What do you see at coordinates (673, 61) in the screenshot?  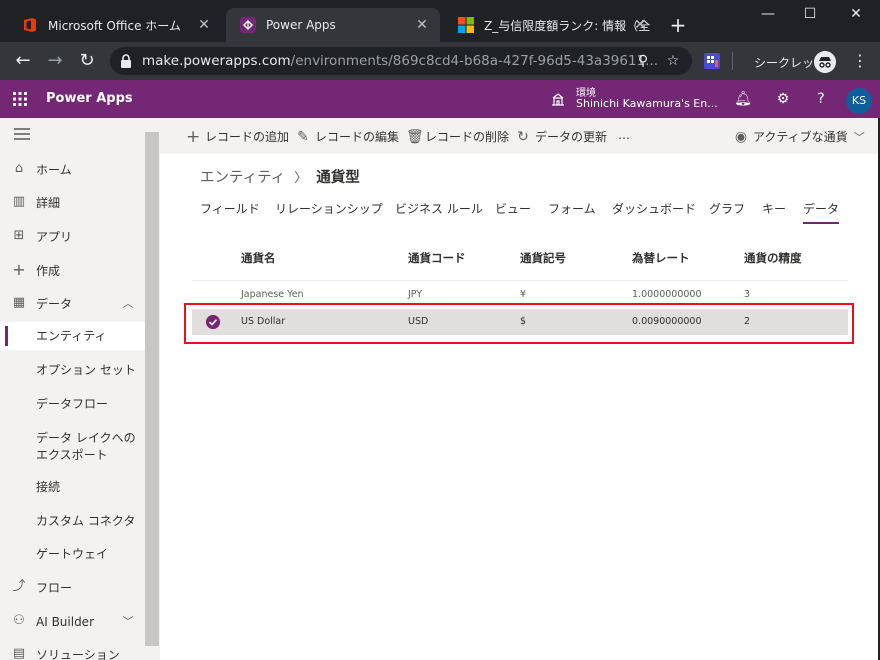 I see `bookmark-star-icon: ☆` at bounding box center [673, 61].